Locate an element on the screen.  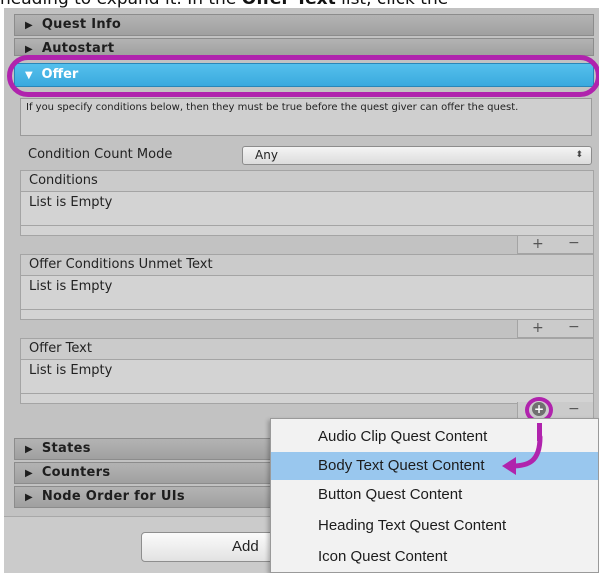
remove-offer-text-button: − is located at coordinates (574, 409).